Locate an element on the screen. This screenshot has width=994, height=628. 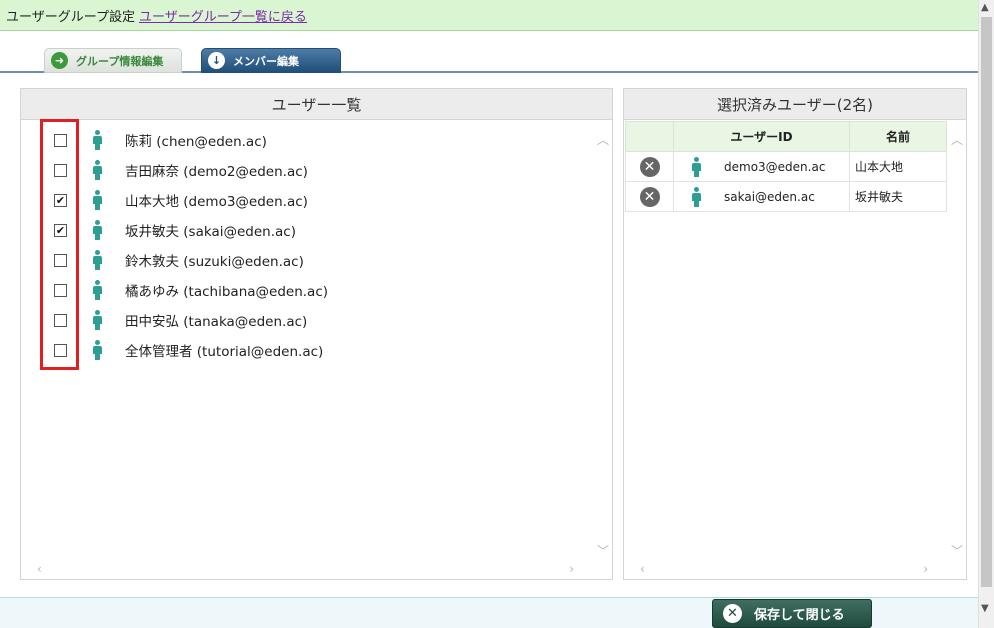
table-row: ✕ demo3@eden.ac 山本大地 is located at coordinates (786, 166).